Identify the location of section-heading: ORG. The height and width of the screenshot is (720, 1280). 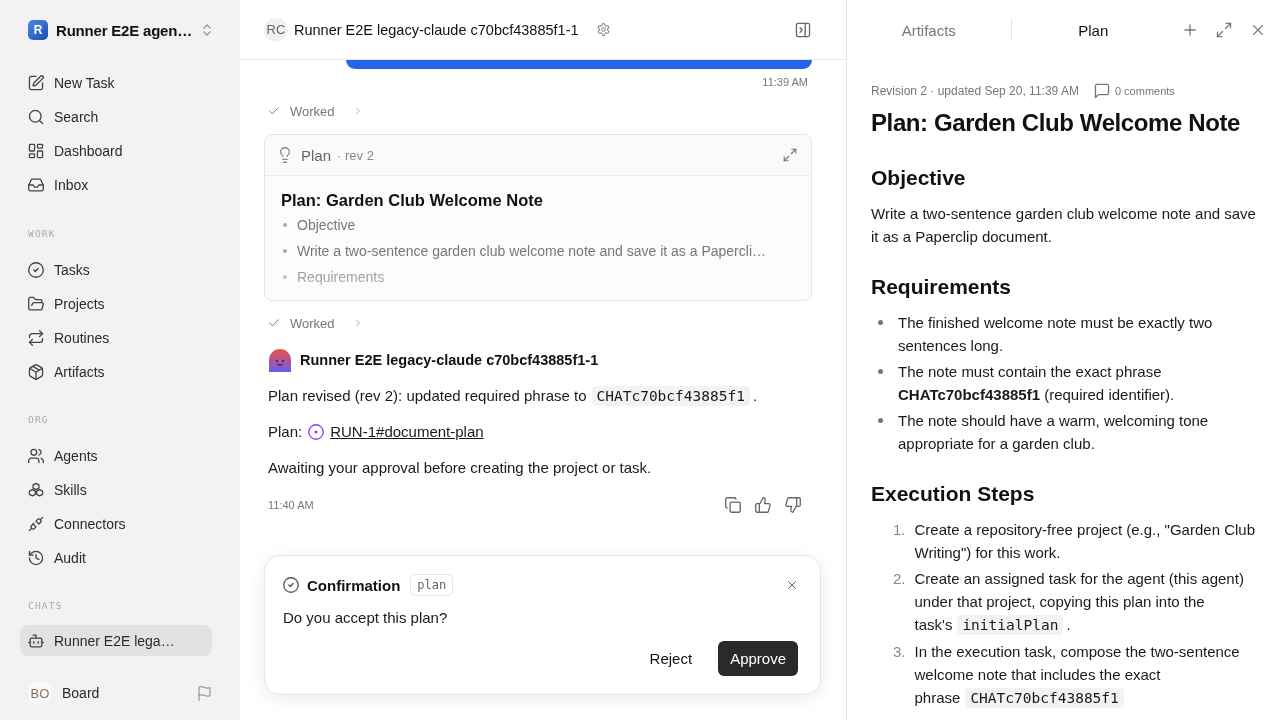
(38, 420).